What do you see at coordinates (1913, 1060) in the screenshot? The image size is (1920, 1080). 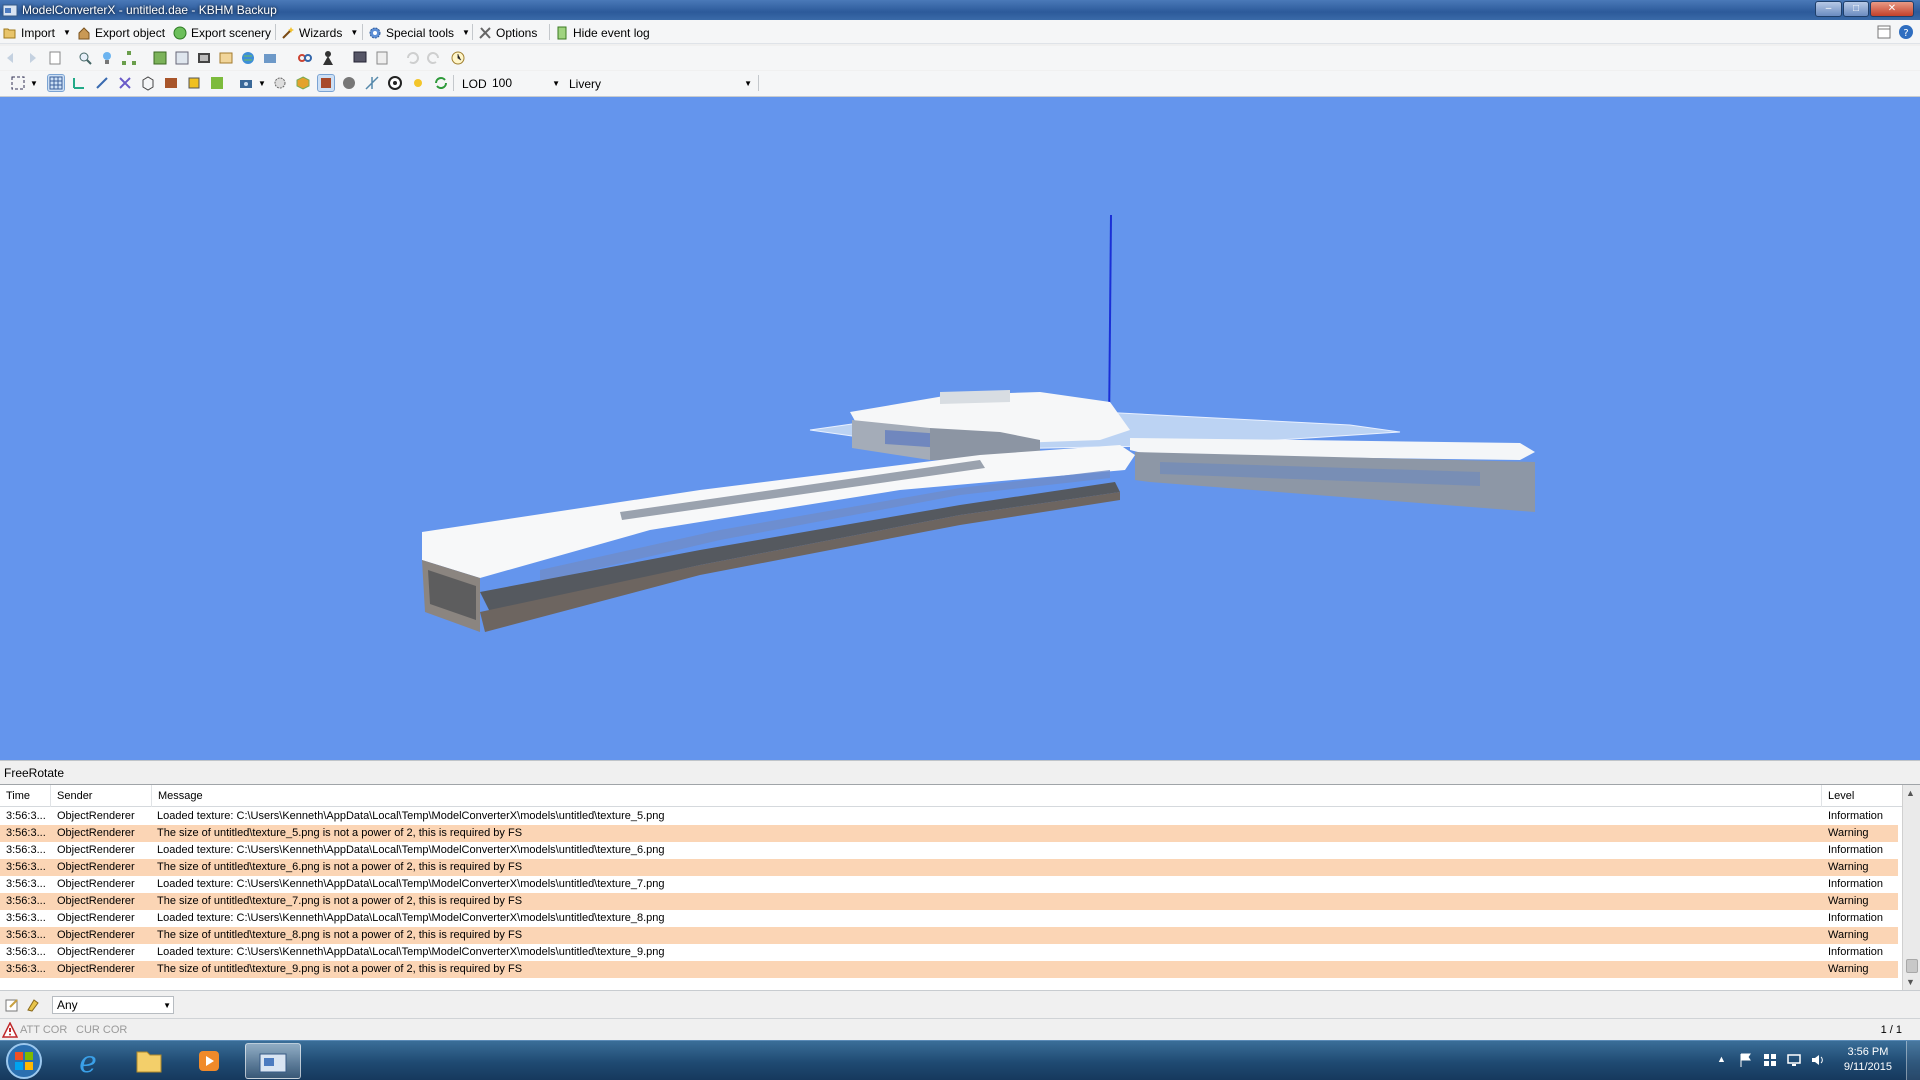 I see `show-desktop-button` at bounding box center [1913, 1060].